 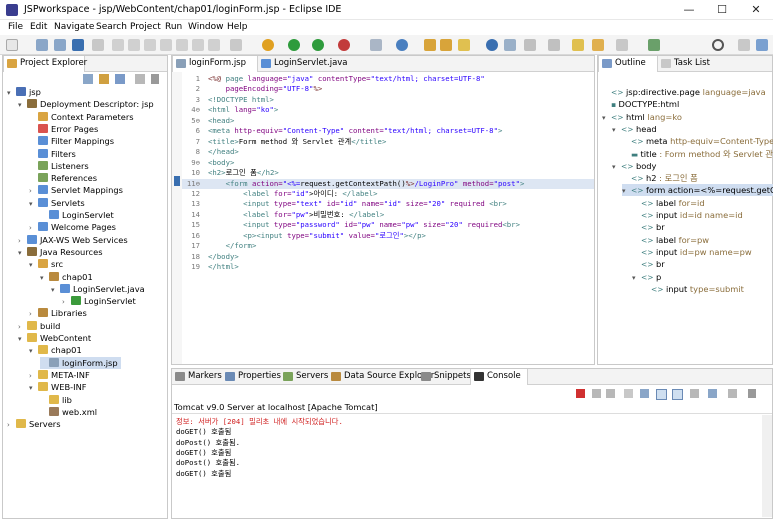 What do you see at coordinates (214, 45) in the screenshot?
I see `step-return-icon` at bounding box center [214, 45].